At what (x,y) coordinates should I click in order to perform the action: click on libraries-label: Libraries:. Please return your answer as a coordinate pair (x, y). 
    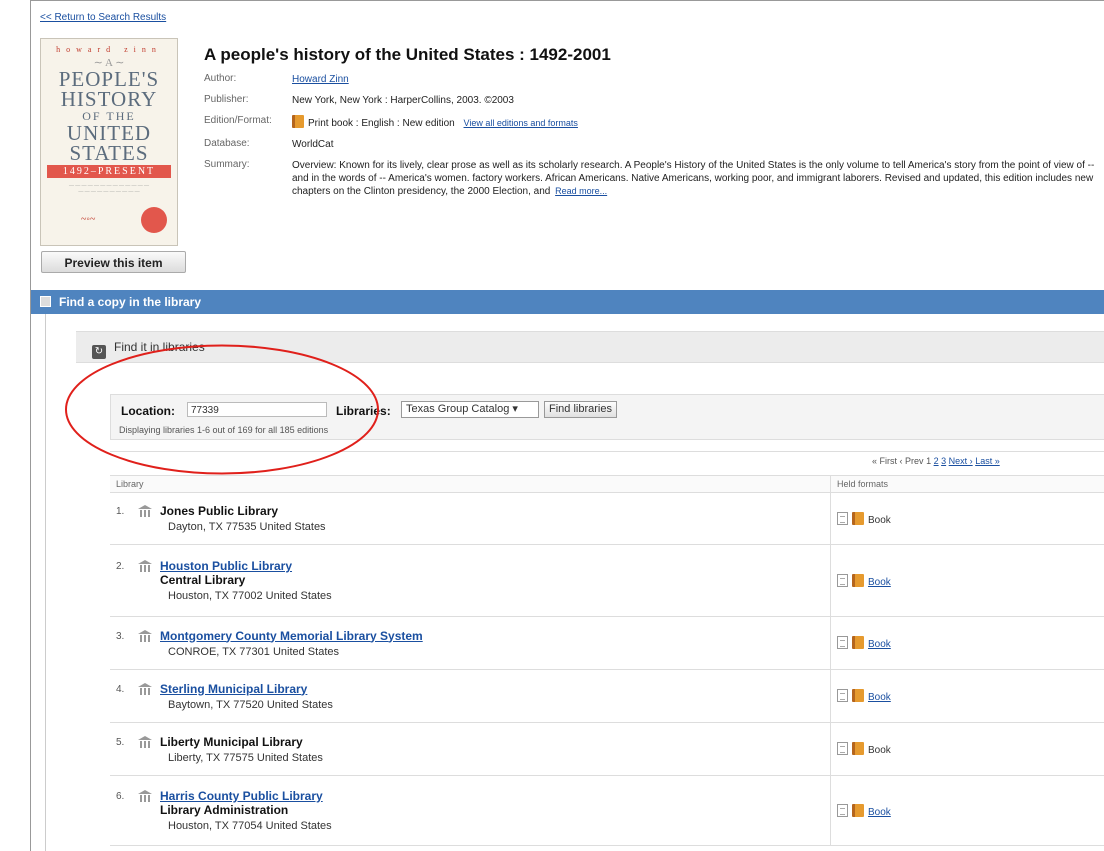
    Looking at the image, I should click on (363, 411).